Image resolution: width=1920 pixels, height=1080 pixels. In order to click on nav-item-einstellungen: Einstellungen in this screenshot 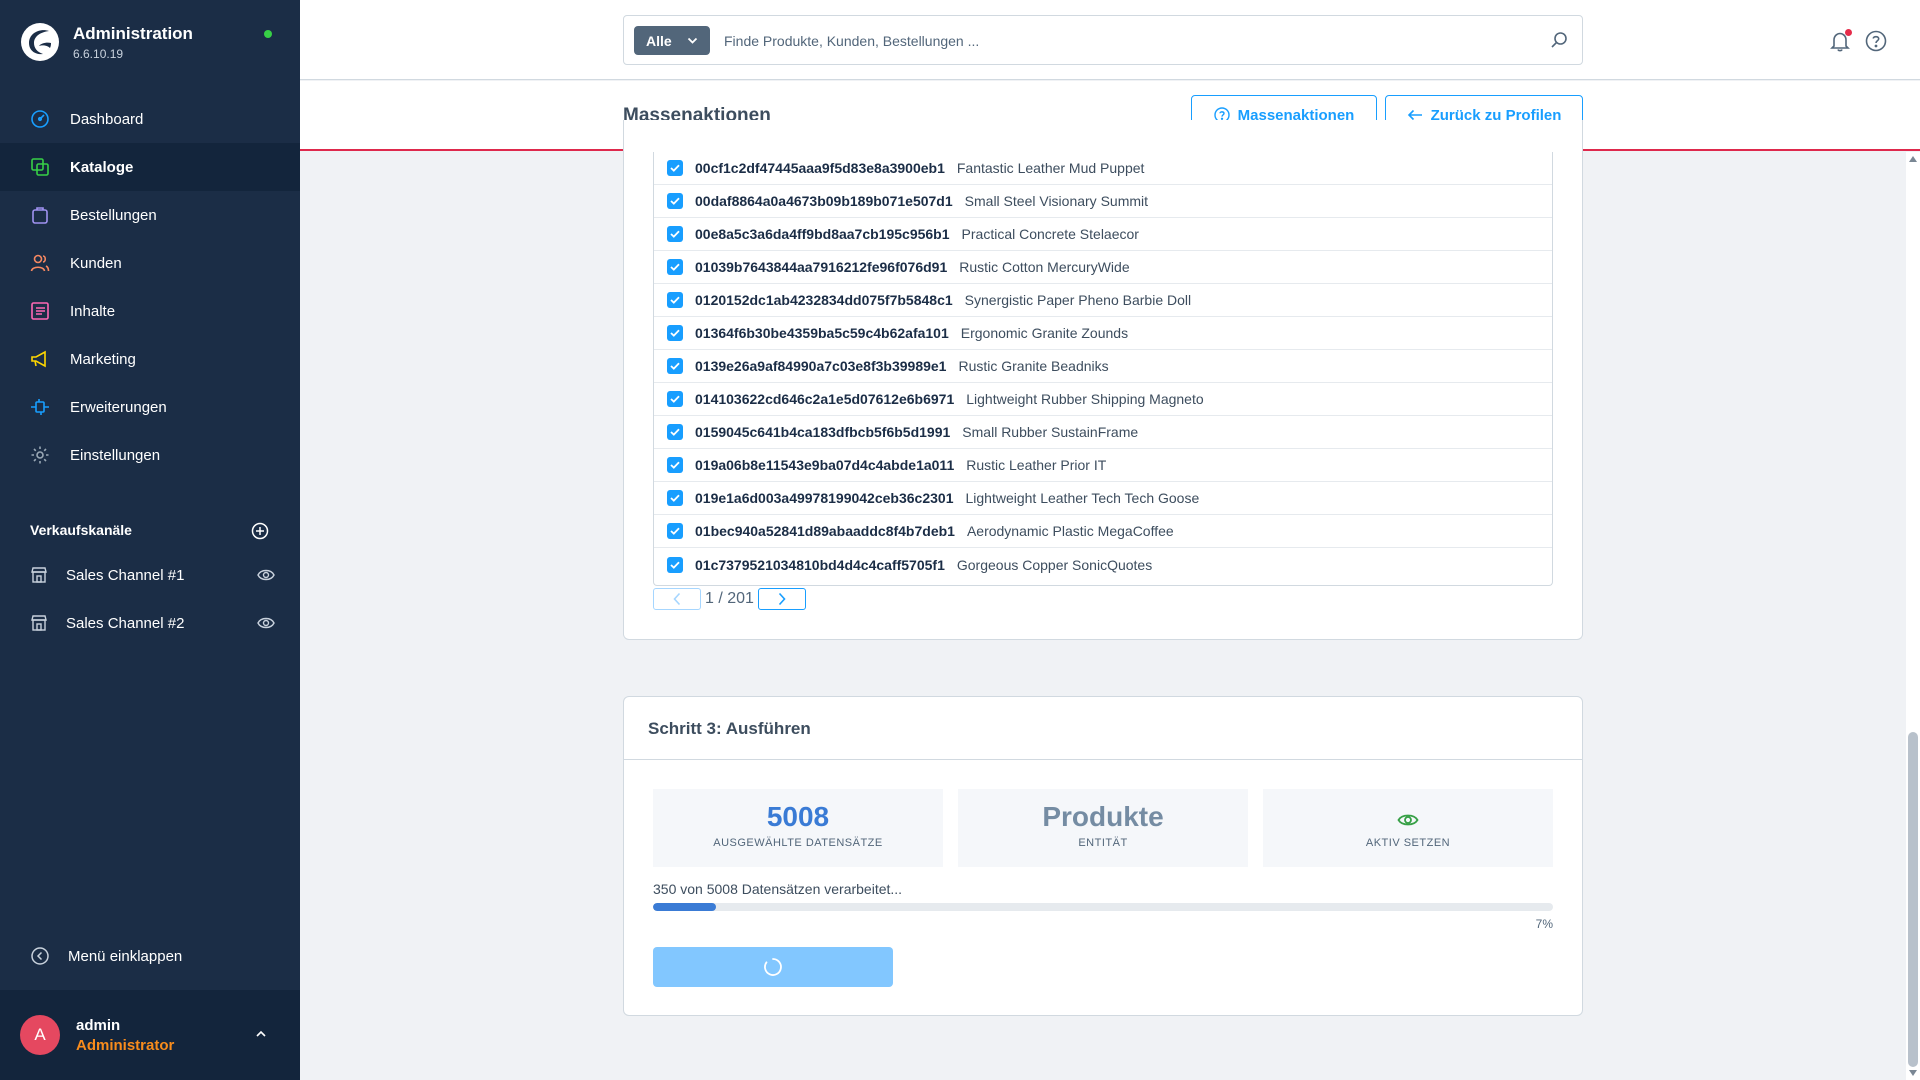, I will do `click(150, 455)`.